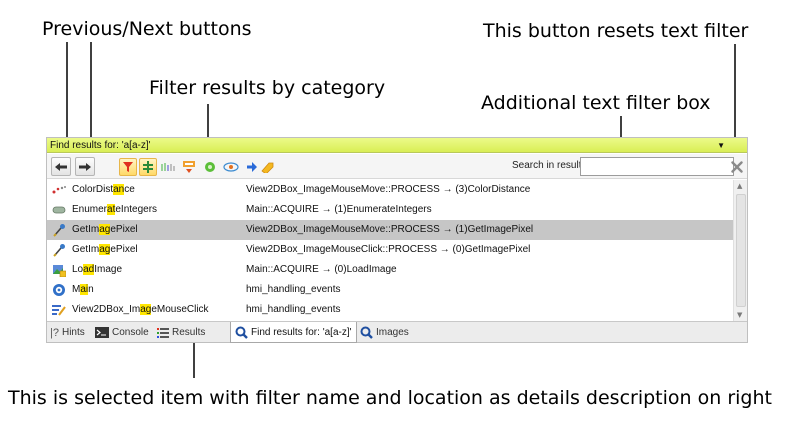 This screenshot has width=810, height=421. I want to click on name-part: n, so click(91, 289).